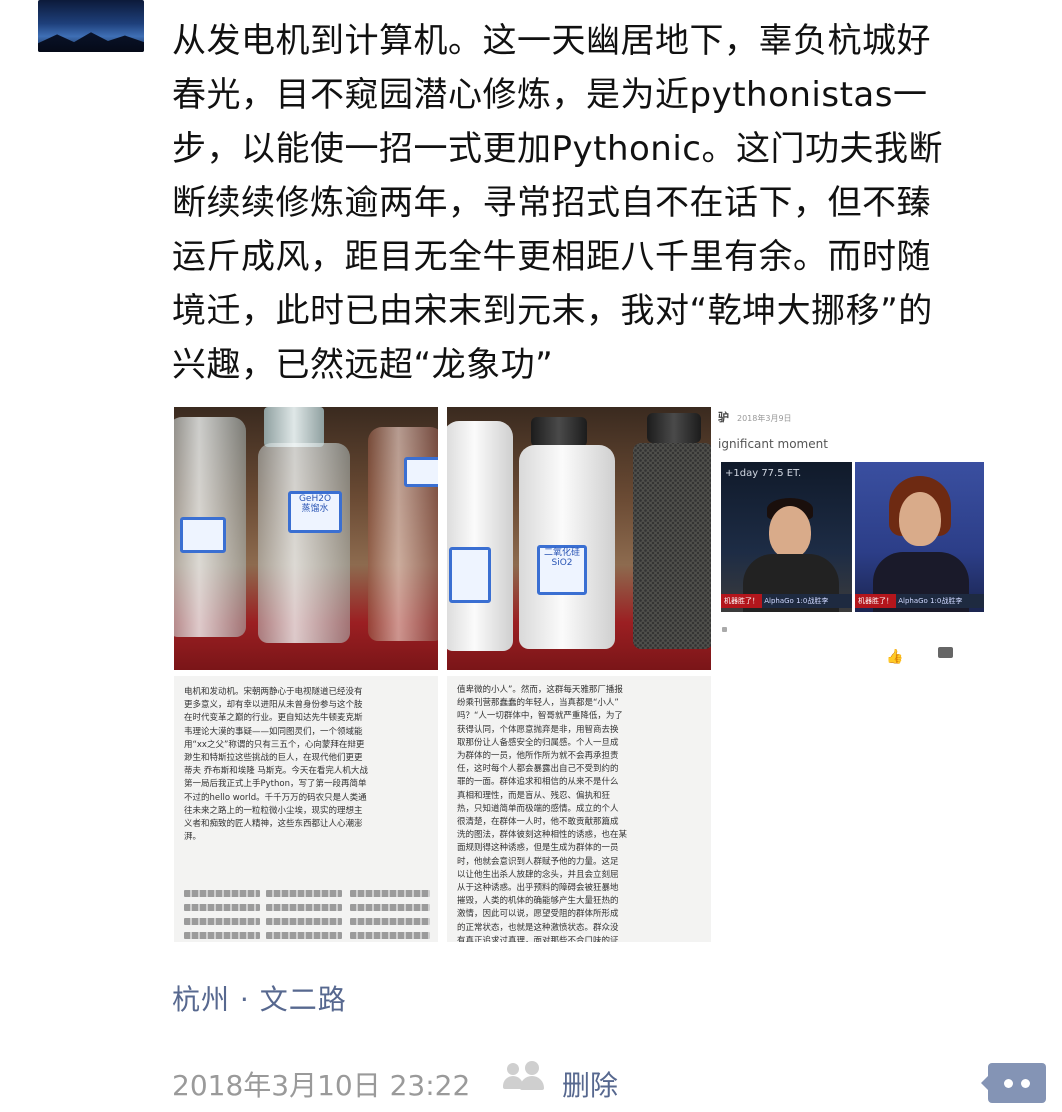 The height and width of the screenshot is (1112, 1062). What do you see at coordinates (480, 536) in the screenshot?
I see `white-bottle` at bounding box center [480, 536].